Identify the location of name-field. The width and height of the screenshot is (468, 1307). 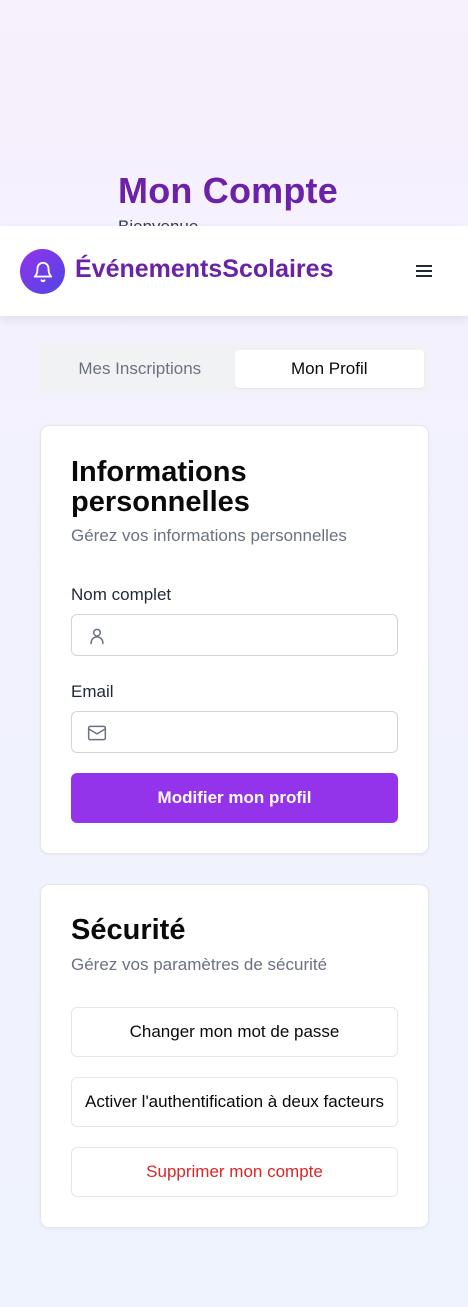
(253, 635).